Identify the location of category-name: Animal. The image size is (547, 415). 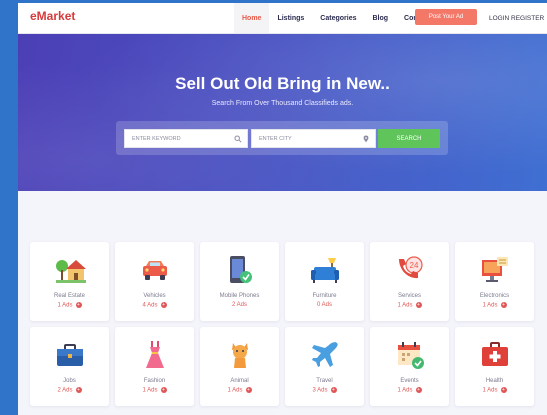
(239, 381).